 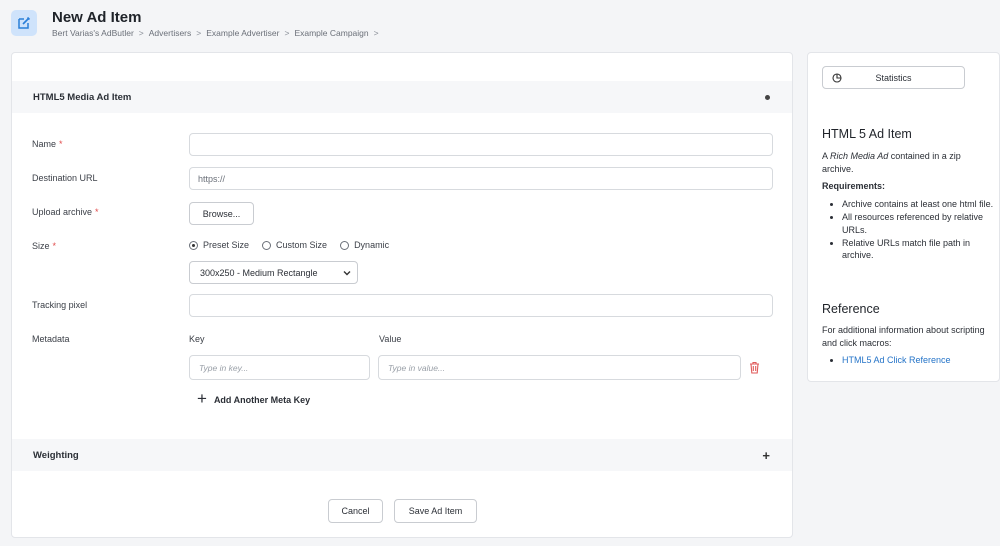 I want to click on size-radio-group: Preset Size Custom Size Dynamic, so click(x=289, y=245).